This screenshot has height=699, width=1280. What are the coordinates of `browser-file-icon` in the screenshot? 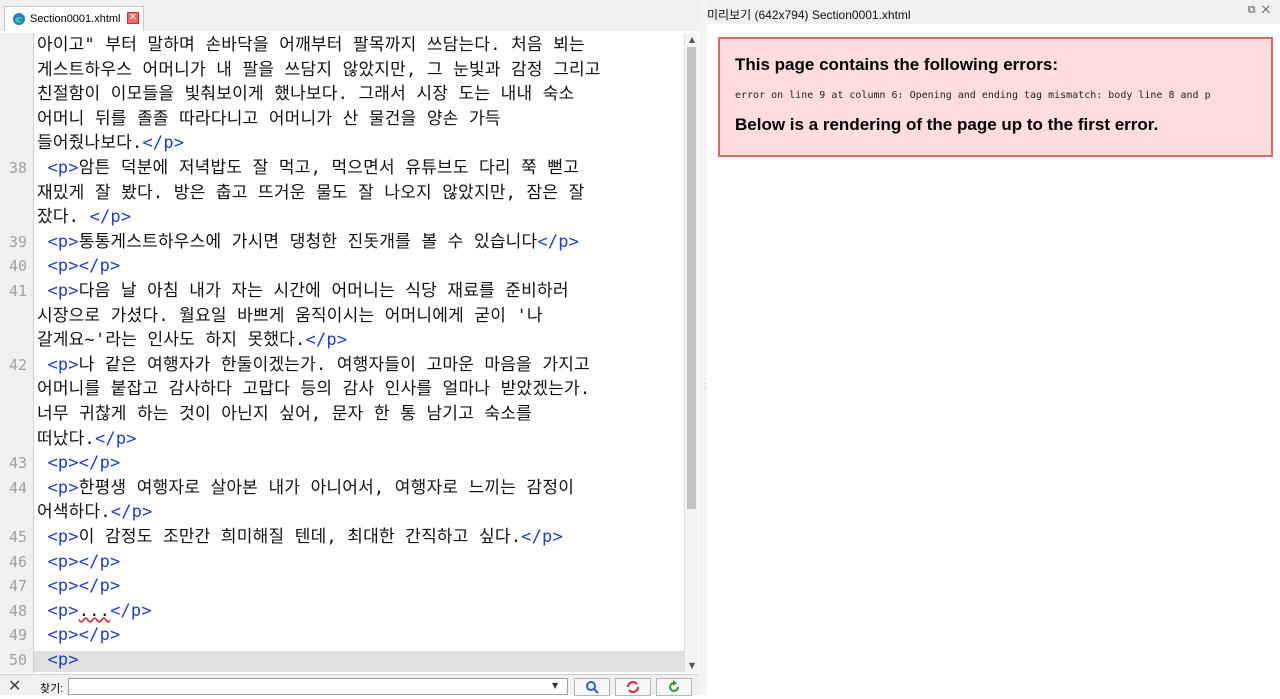 It's located at (19, 19).